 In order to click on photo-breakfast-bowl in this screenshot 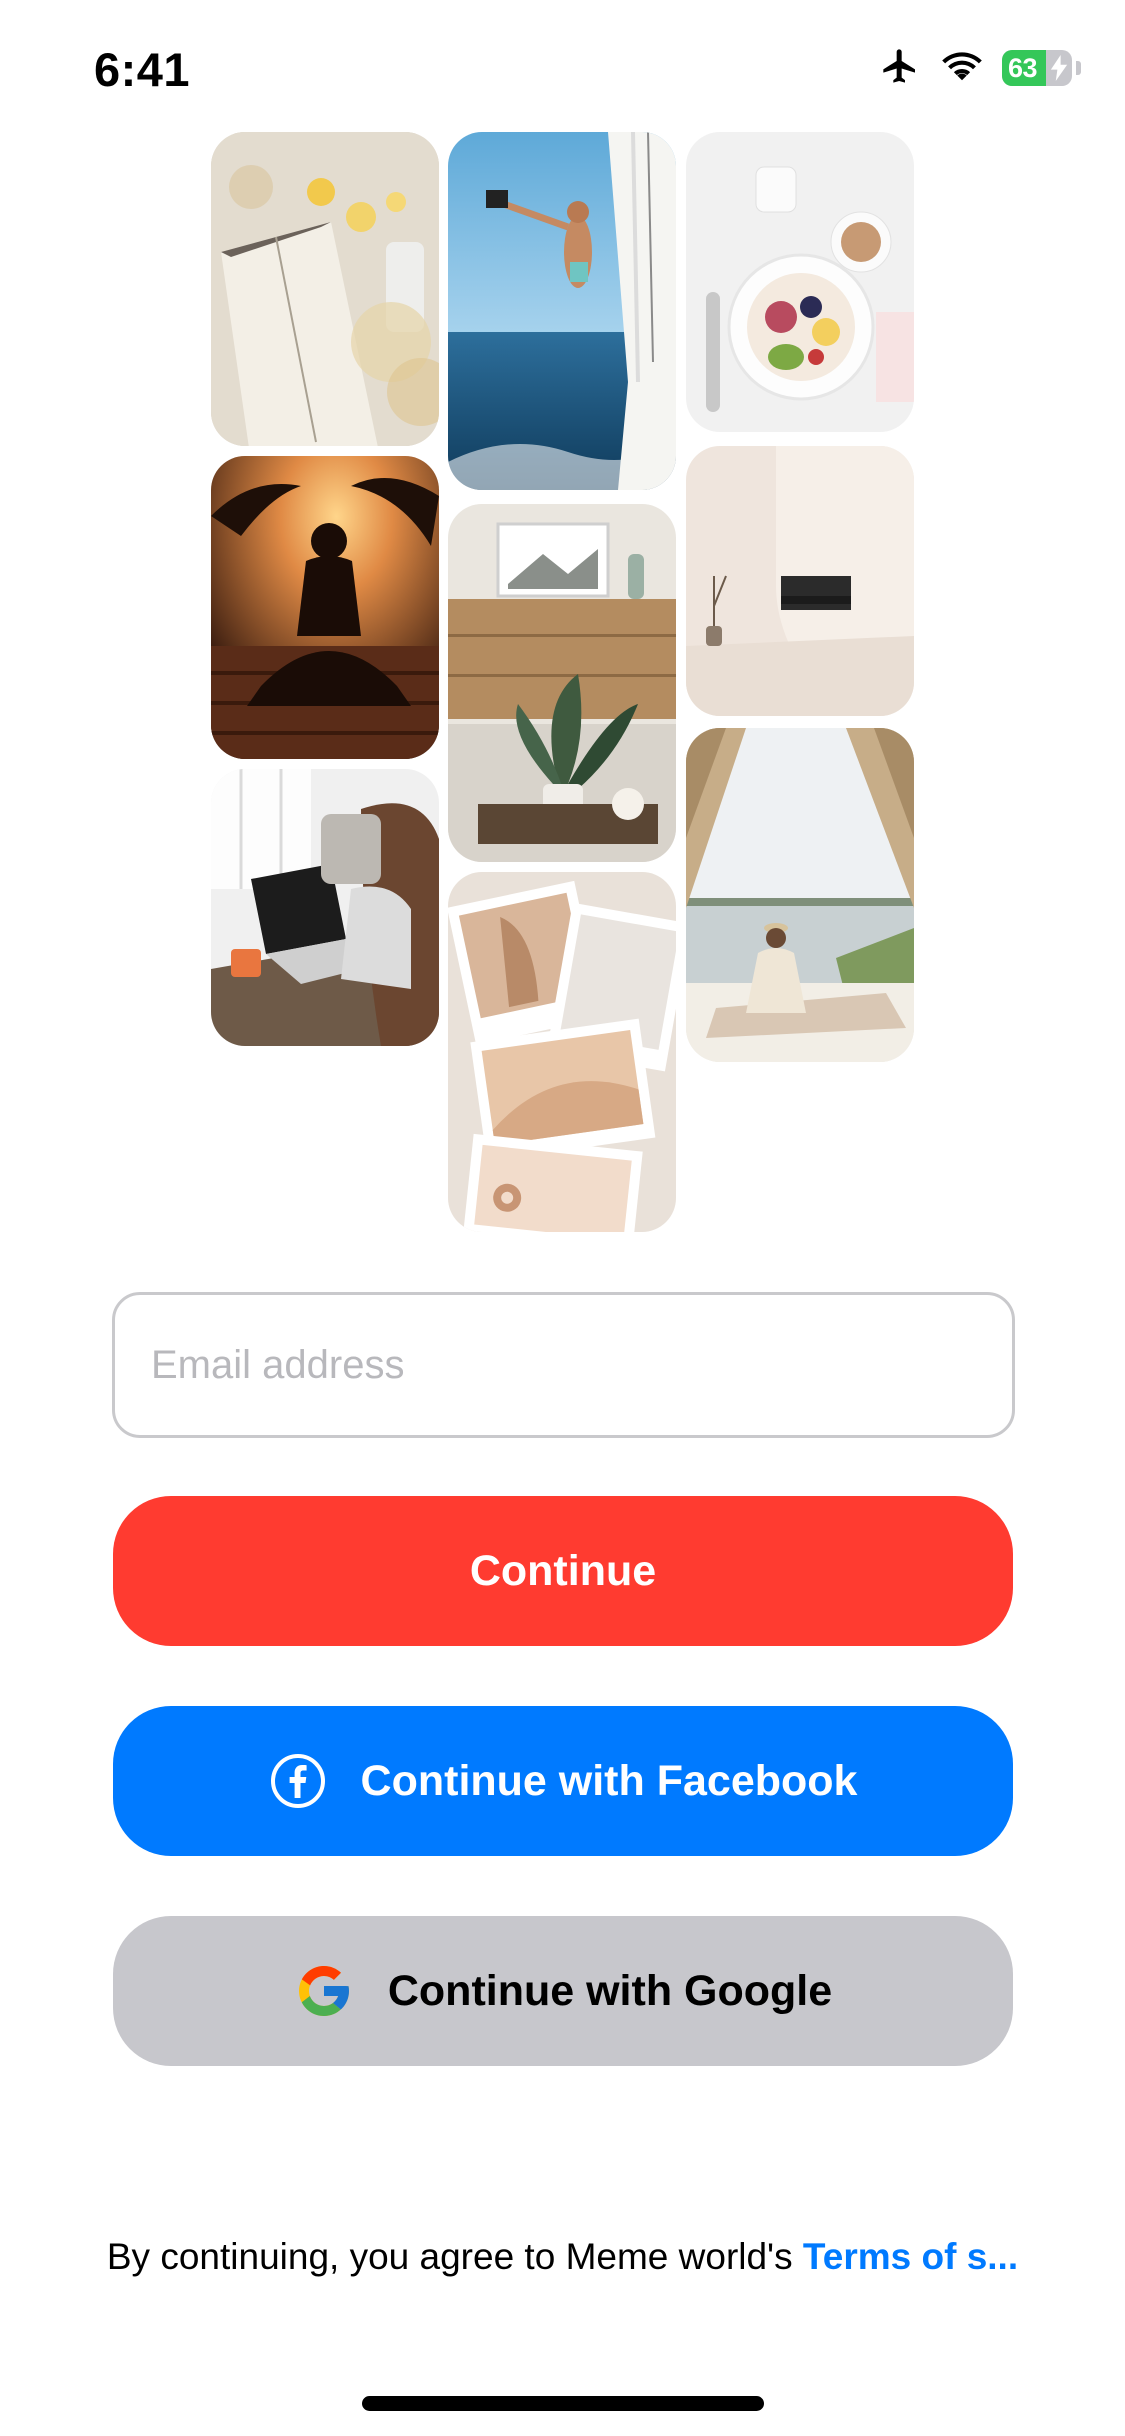, I will do `click(800, 282)`.